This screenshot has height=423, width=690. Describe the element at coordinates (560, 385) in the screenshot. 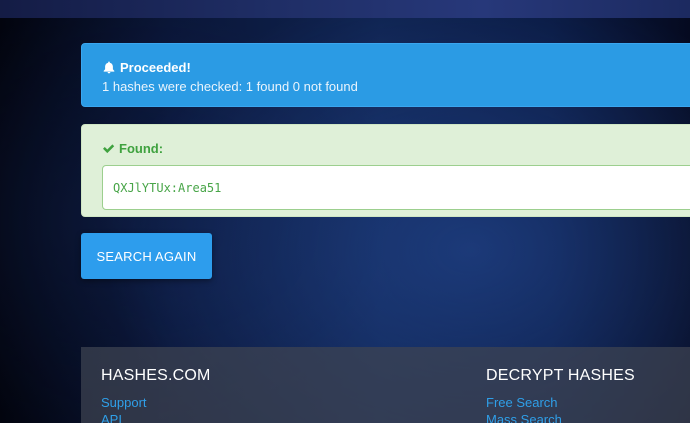

I see `footer-column-decrypt: DECRYPT HASHES Free Search Mass Search` at that location.